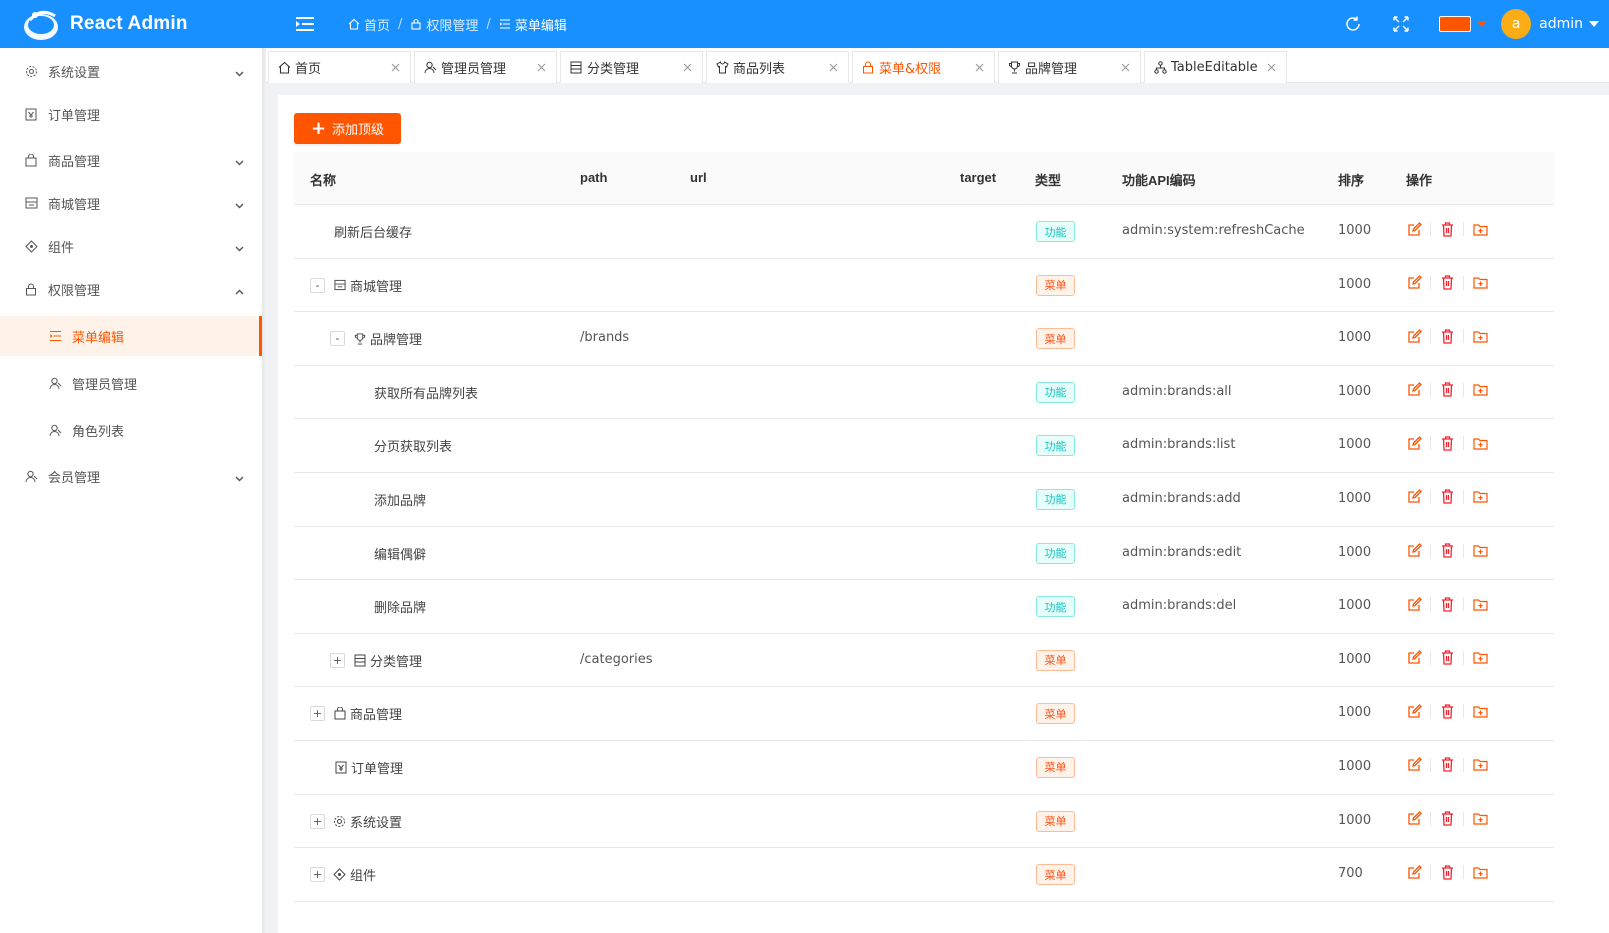 Image resolution: width=1609 pixels, height=933 pixels. What do you see at coordinates (131, 476) in the screenshot?
I see `sidebar-item-members: 会员管理` at bounding box center [131, 476].